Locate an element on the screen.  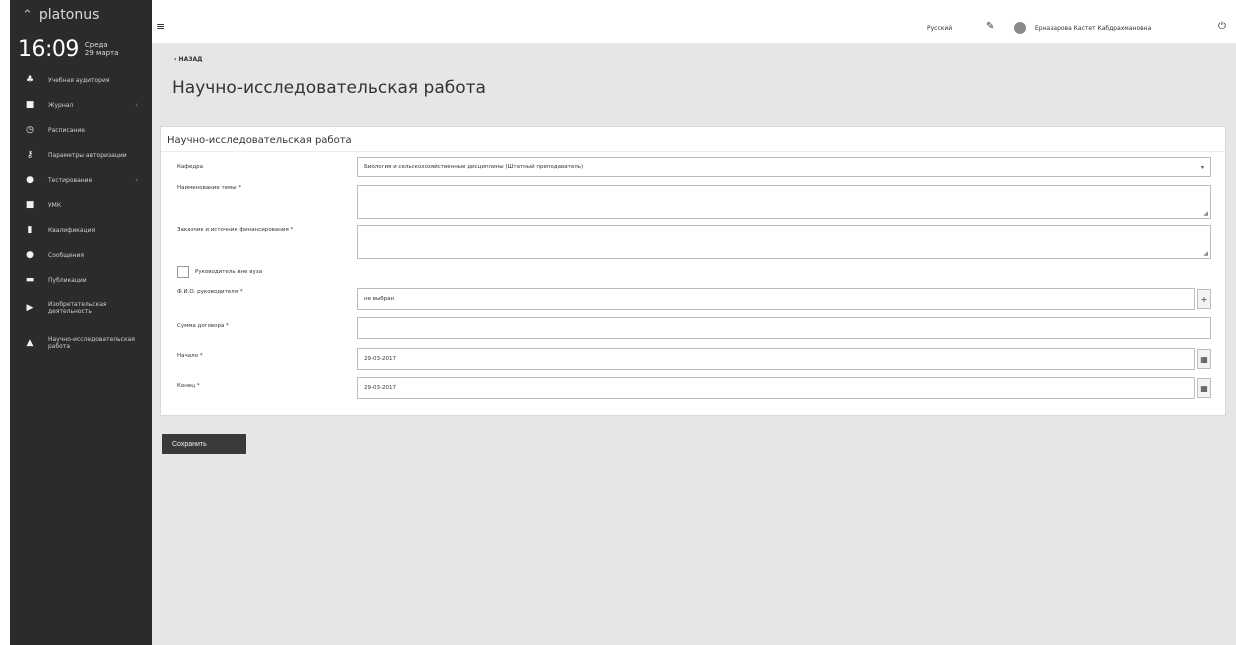
sidebar-item-testing: ● Тестирование ‹ is located at coordinates (81, 180).